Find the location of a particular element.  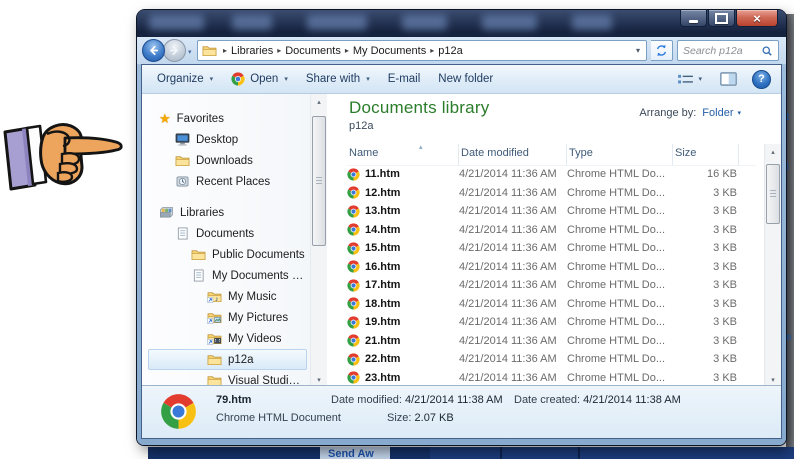

column-header-size: Size is located at coordinates (706, 154).